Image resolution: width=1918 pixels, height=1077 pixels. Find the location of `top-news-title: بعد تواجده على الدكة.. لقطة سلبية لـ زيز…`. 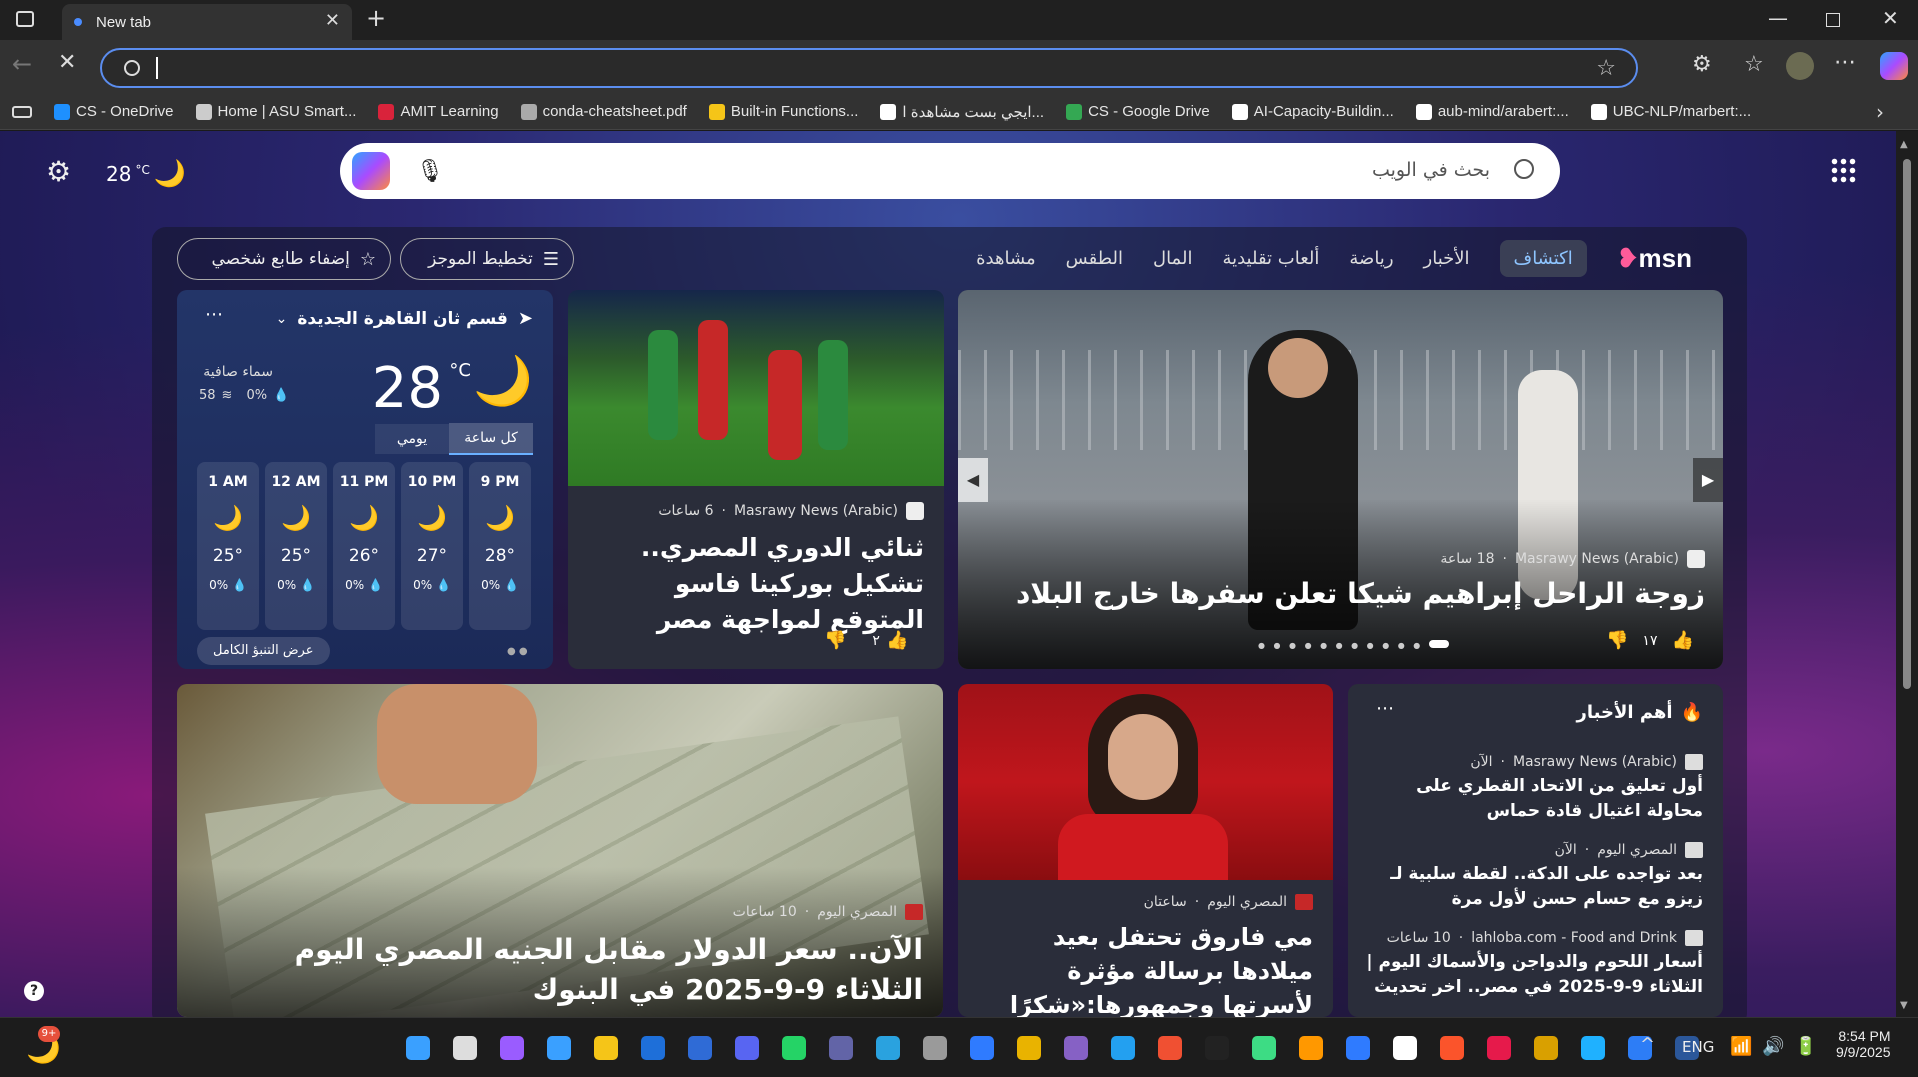

top-news-title: بعد تواجده على الدكة.. لقطة سلبية لـ زيز… is located at coordinates (1533, 887).